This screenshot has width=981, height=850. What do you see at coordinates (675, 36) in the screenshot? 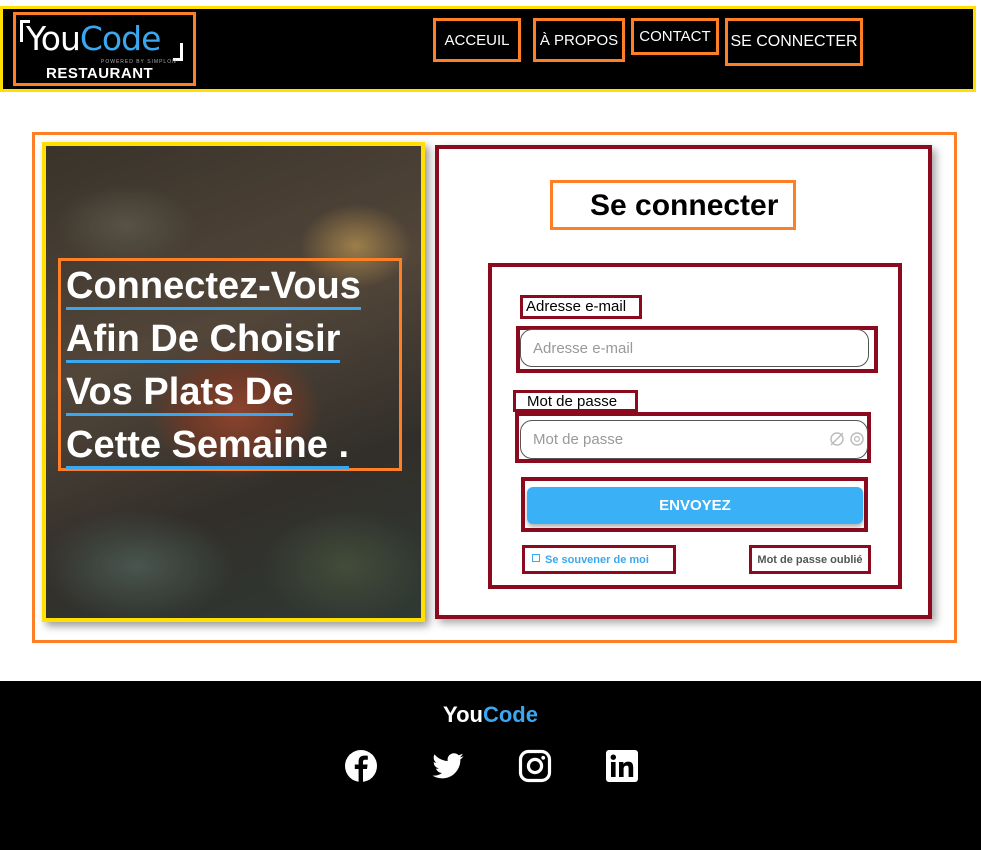
I see `nav-contact: CONTACT` at bounding box center [675, 36].